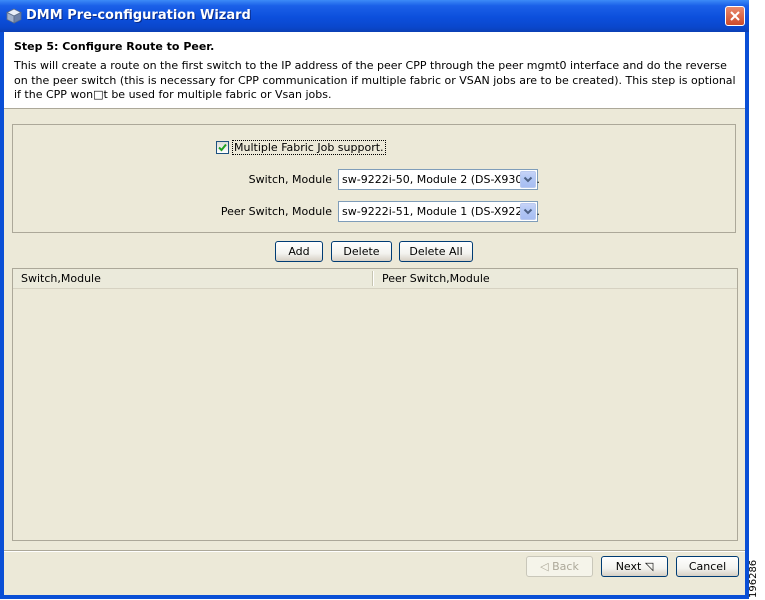 The height and width of the screenshot is (600, 765). I want to click on step-title: Step 5: Configure Route to Peer., so click(114, 46).